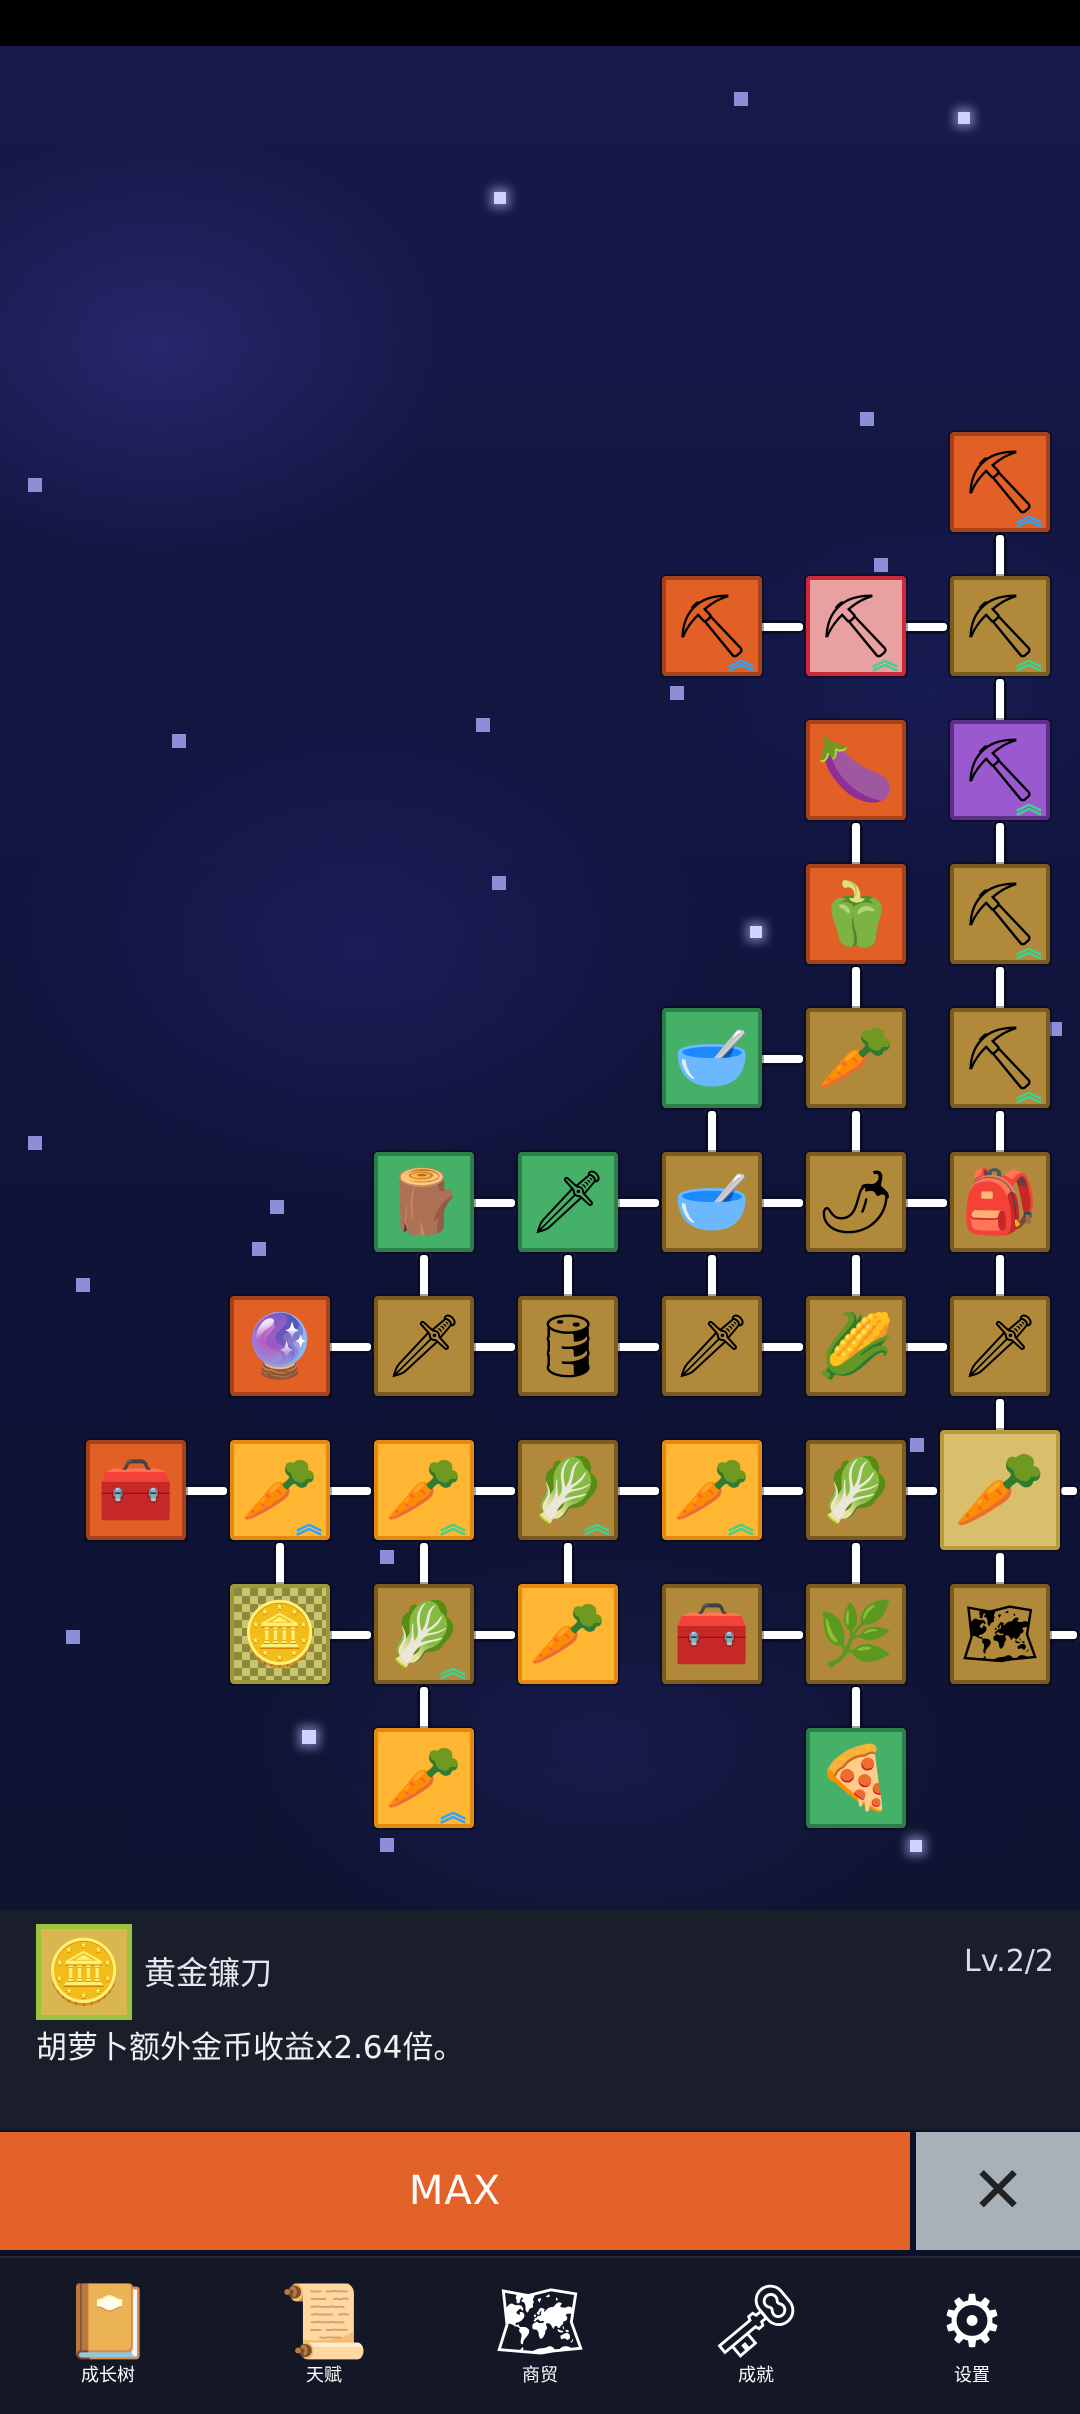  I want to click on item-name: 黄金镰刀, so click(208, 1973).